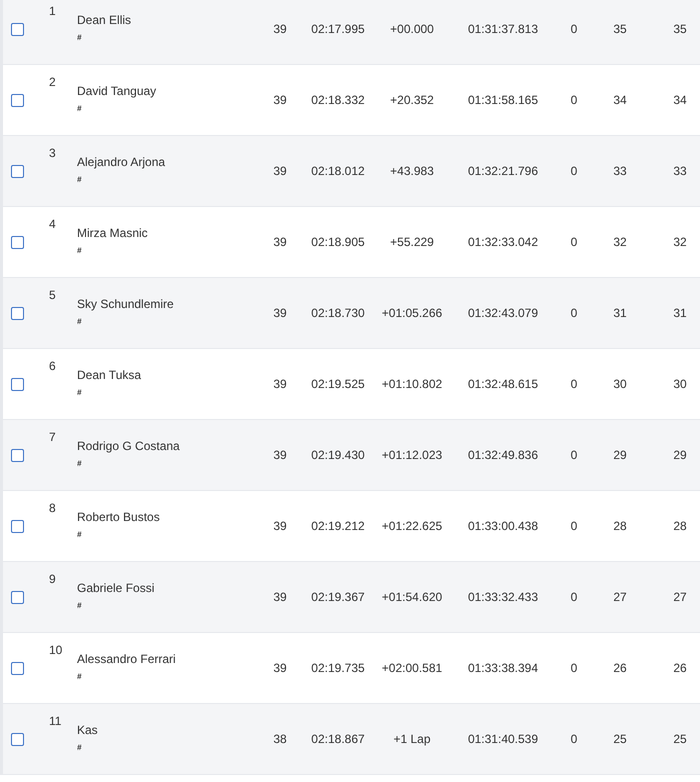  Describe the element at coordinates (338, 455) in the screenshot. I see `best-lap-cell: 02:19.430` at that location.